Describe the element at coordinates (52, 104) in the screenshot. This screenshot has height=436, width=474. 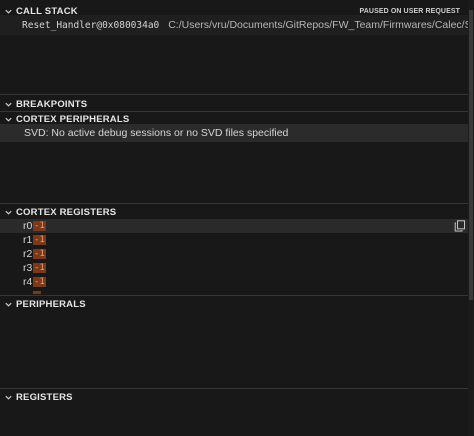
I see `breakpoints-title: BREAKPOINTS` at that location.